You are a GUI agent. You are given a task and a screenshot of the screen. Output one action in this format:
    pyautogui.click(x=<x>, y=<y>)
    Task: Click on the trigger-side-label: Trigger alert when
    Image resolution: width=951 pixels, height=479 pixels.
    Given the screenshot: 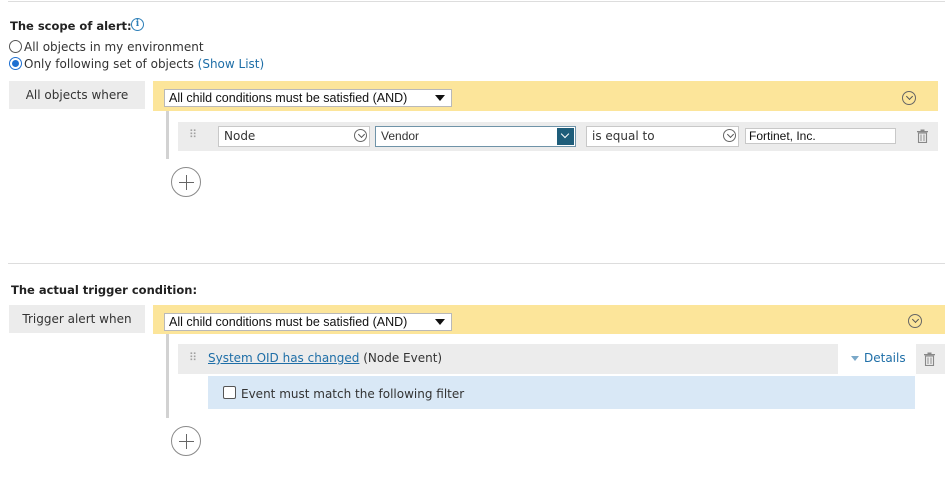 What is the action you would take?
    pyautogui.click(x=77, y=319)
    